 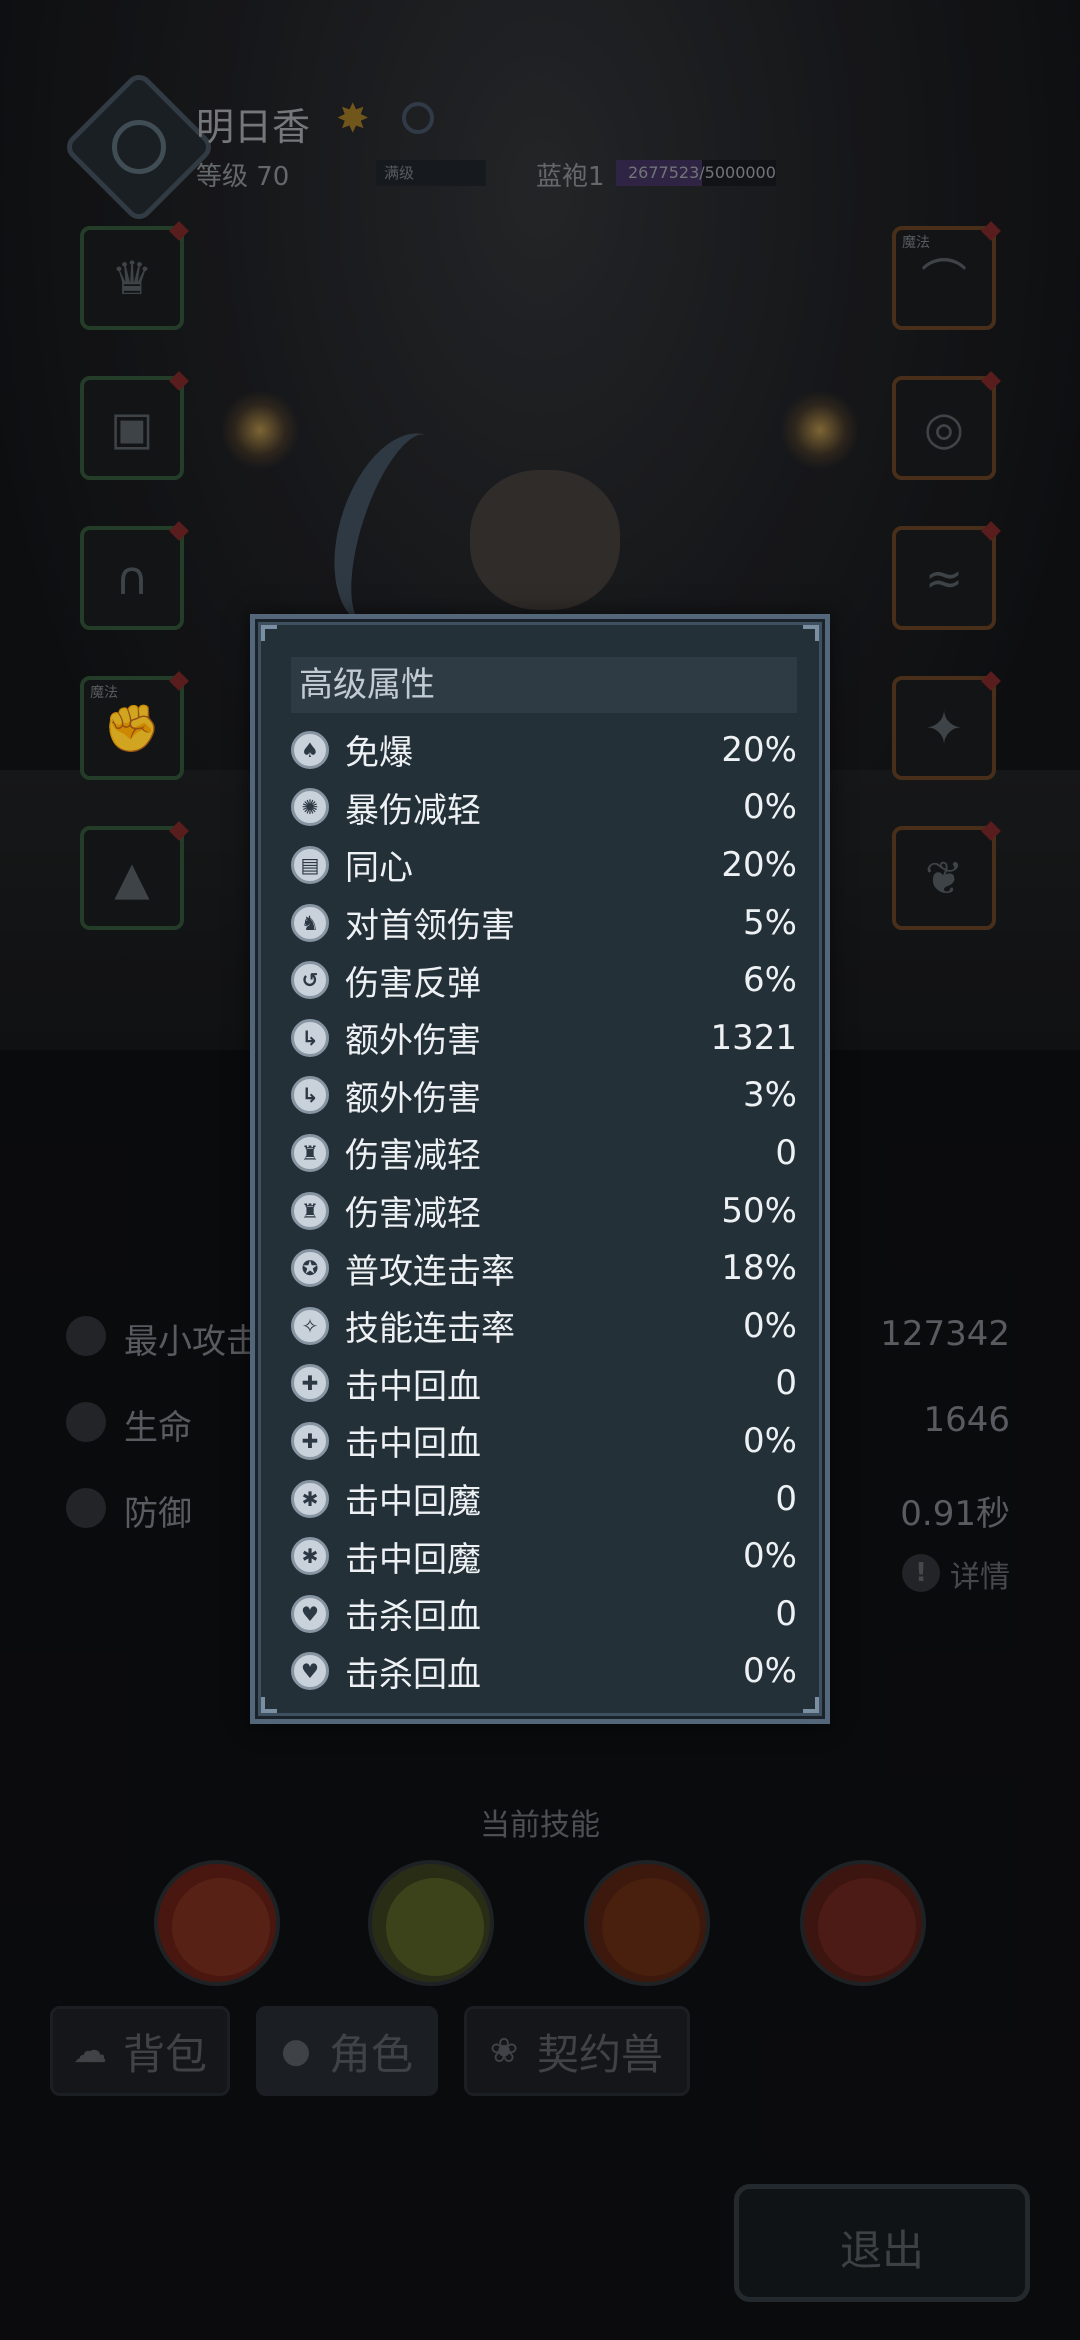 What do you see at coordinates (310, 922) in the screenshot?
I see `beast-head-icon: ♞` at bounding box center [310, 922].